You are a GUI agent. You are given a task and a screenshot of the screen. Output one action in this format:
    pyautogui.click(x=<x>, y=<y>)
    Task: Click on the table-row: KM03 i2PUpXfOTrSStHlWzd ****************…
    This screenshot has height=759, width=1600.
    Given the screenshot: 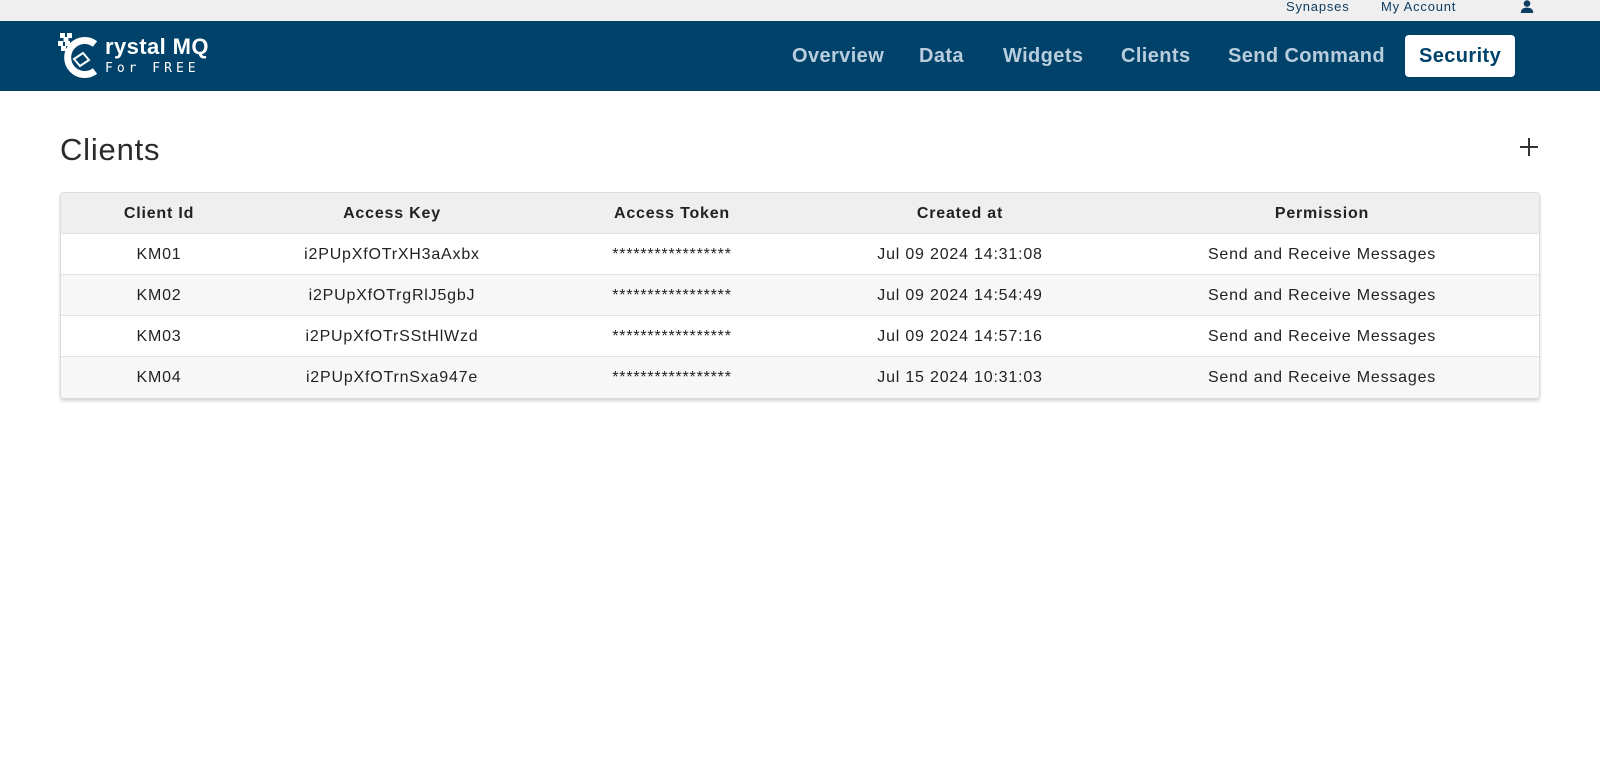 What is the action you would take?
    pyautogui.click(x=800, y=336)
    